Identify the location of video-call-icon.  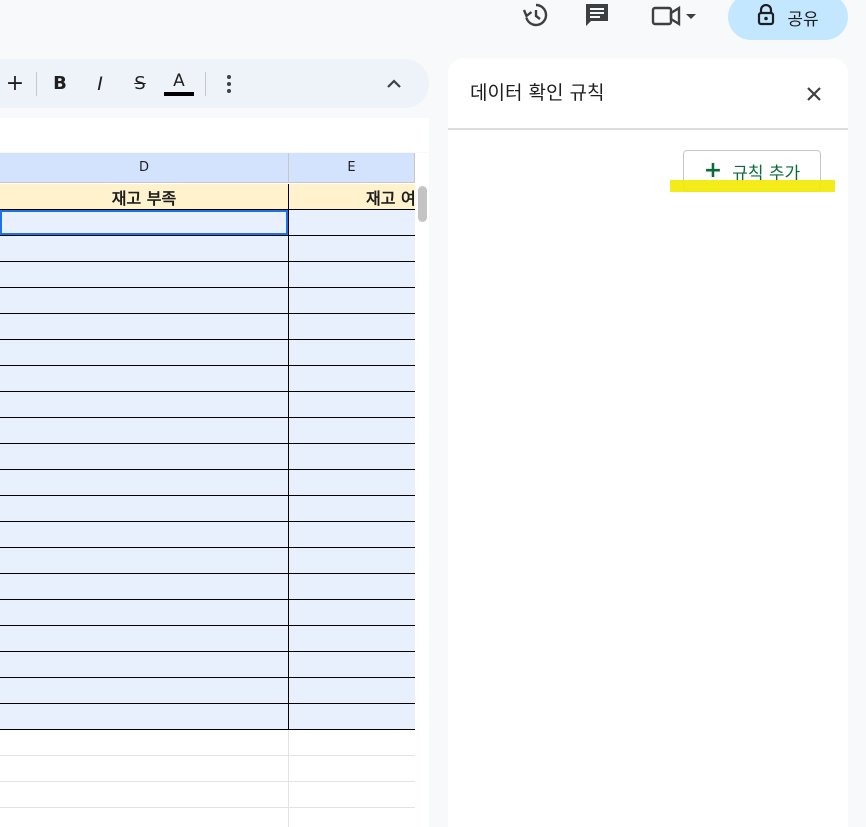
(676, 15).